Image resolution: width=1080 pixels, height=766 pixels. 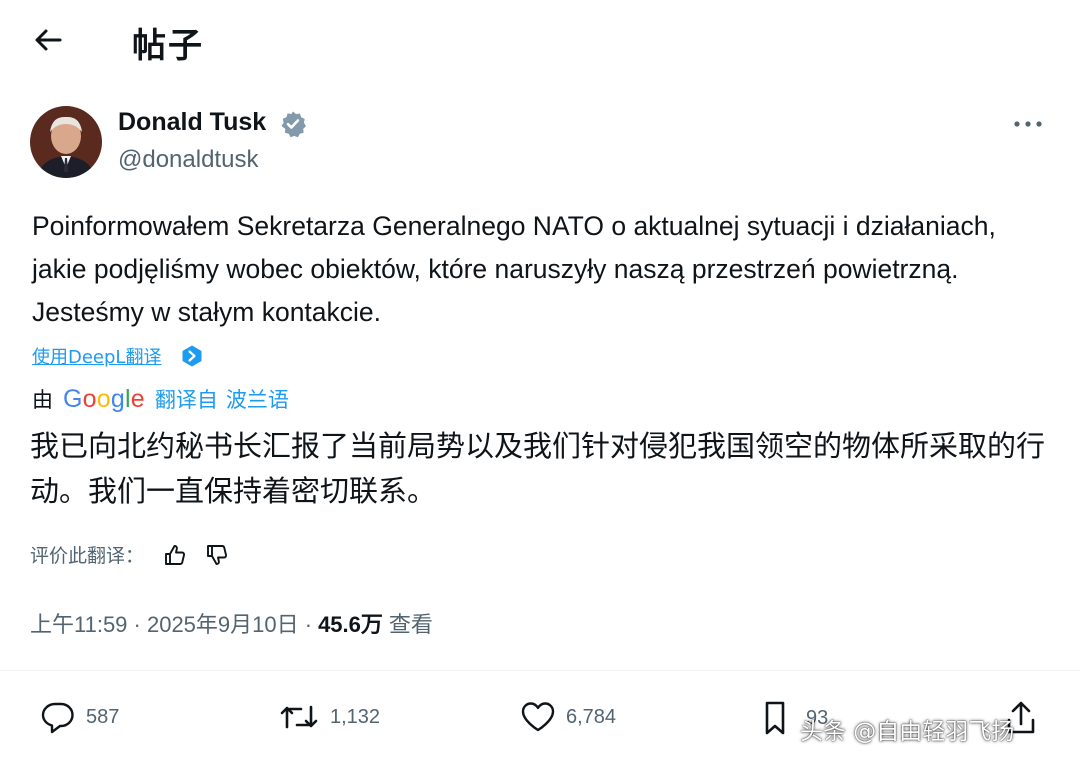 I want to click on more-icon, so click(x=1028, y=124).